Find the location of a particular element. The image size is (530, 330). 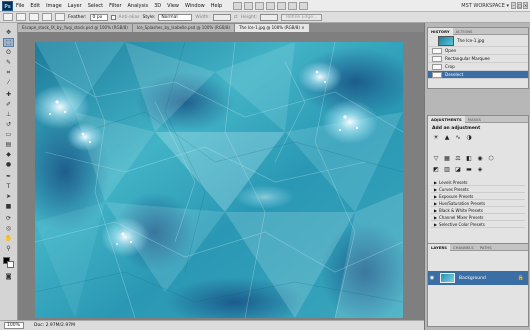

selective-color-icon: ◈ is located at coordinates (480, 169).